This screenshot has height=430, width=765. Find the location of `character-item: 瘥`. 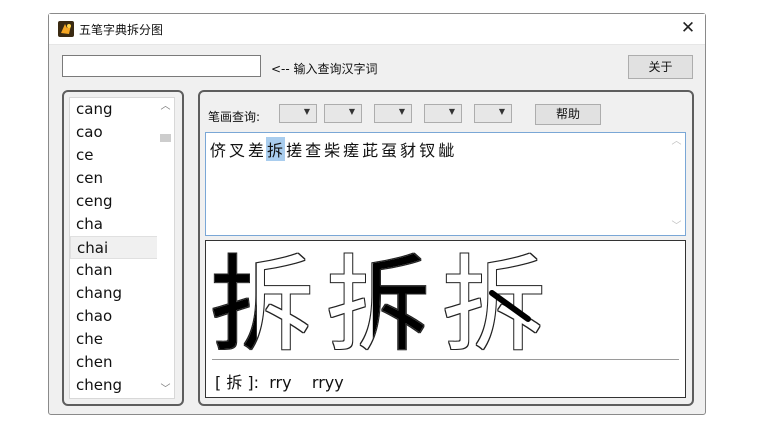

character-item: 瘥 is located at coordinates (351, 149).